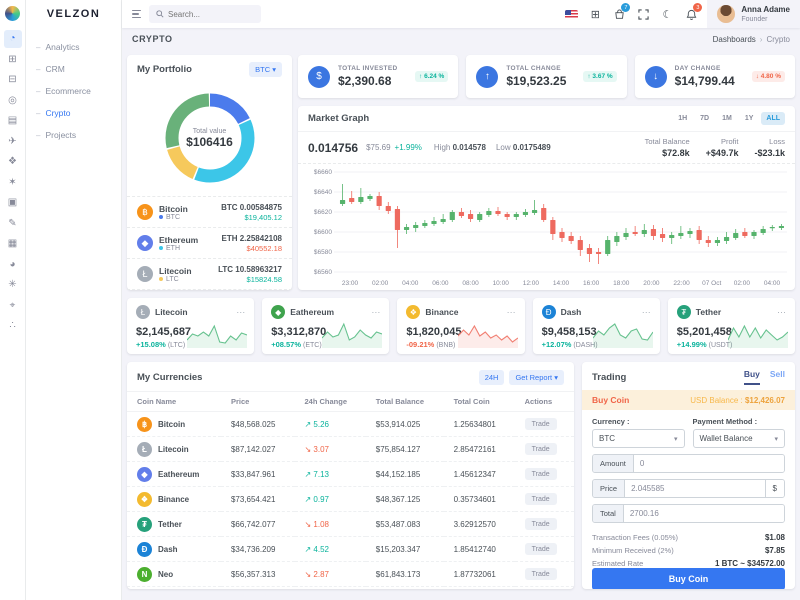  Describe the element at coordinates (404, 474) in the screenshot. I see `cell-total-balance: $44,152.185` at that location.